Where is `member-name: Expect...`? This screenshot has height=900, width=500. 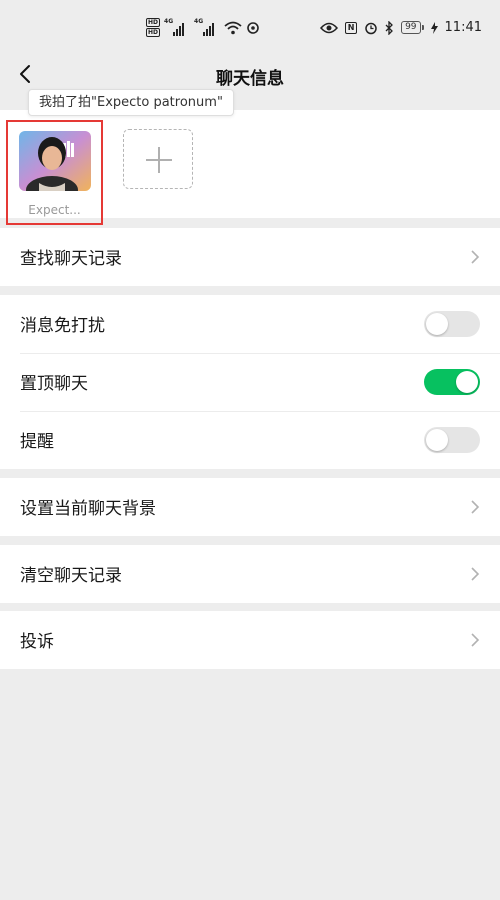
member-name: Expect... is located at coordinates (54, 210).